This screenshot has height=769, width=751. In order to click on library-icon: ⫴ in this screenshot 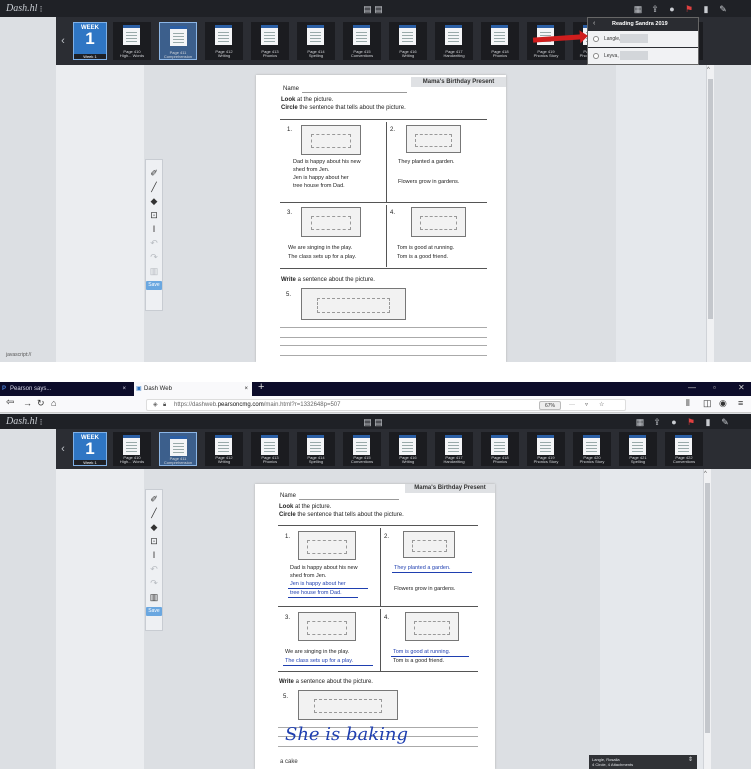, I will do `click(688, 403)`.